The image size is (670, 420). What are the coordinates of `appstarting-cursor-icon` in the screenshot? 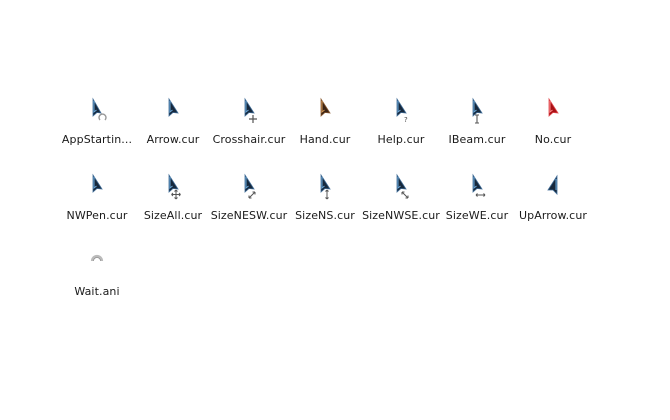 It's located at (97, 110).